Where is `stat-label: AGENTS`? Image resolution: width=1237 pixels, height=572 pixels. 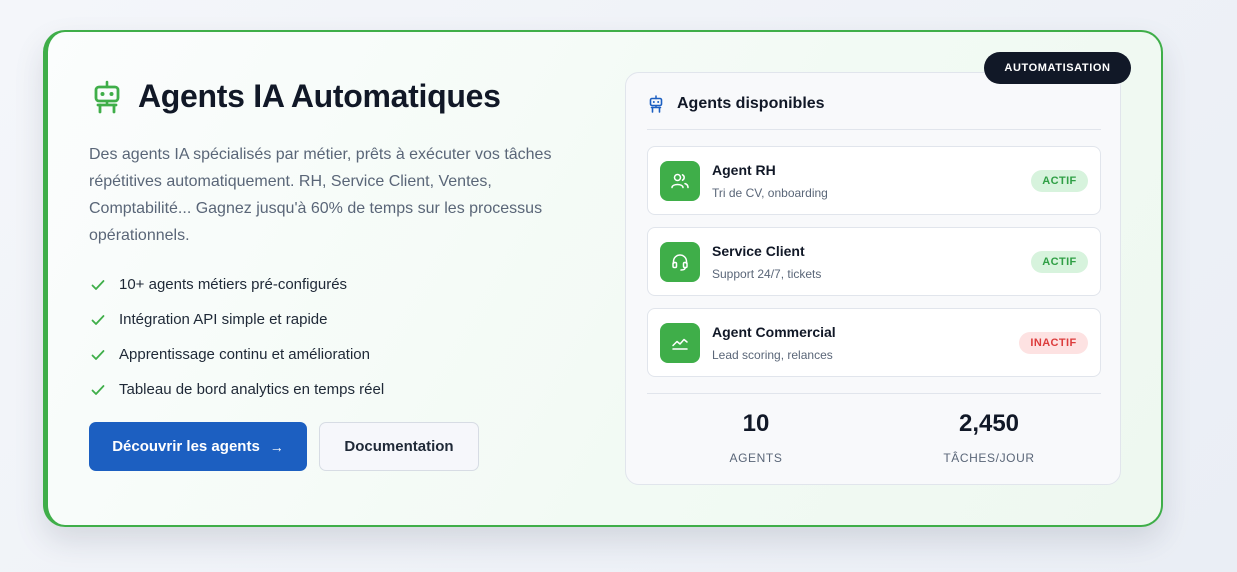 stat-label: AGENTS is located at coordinates (756, 458).